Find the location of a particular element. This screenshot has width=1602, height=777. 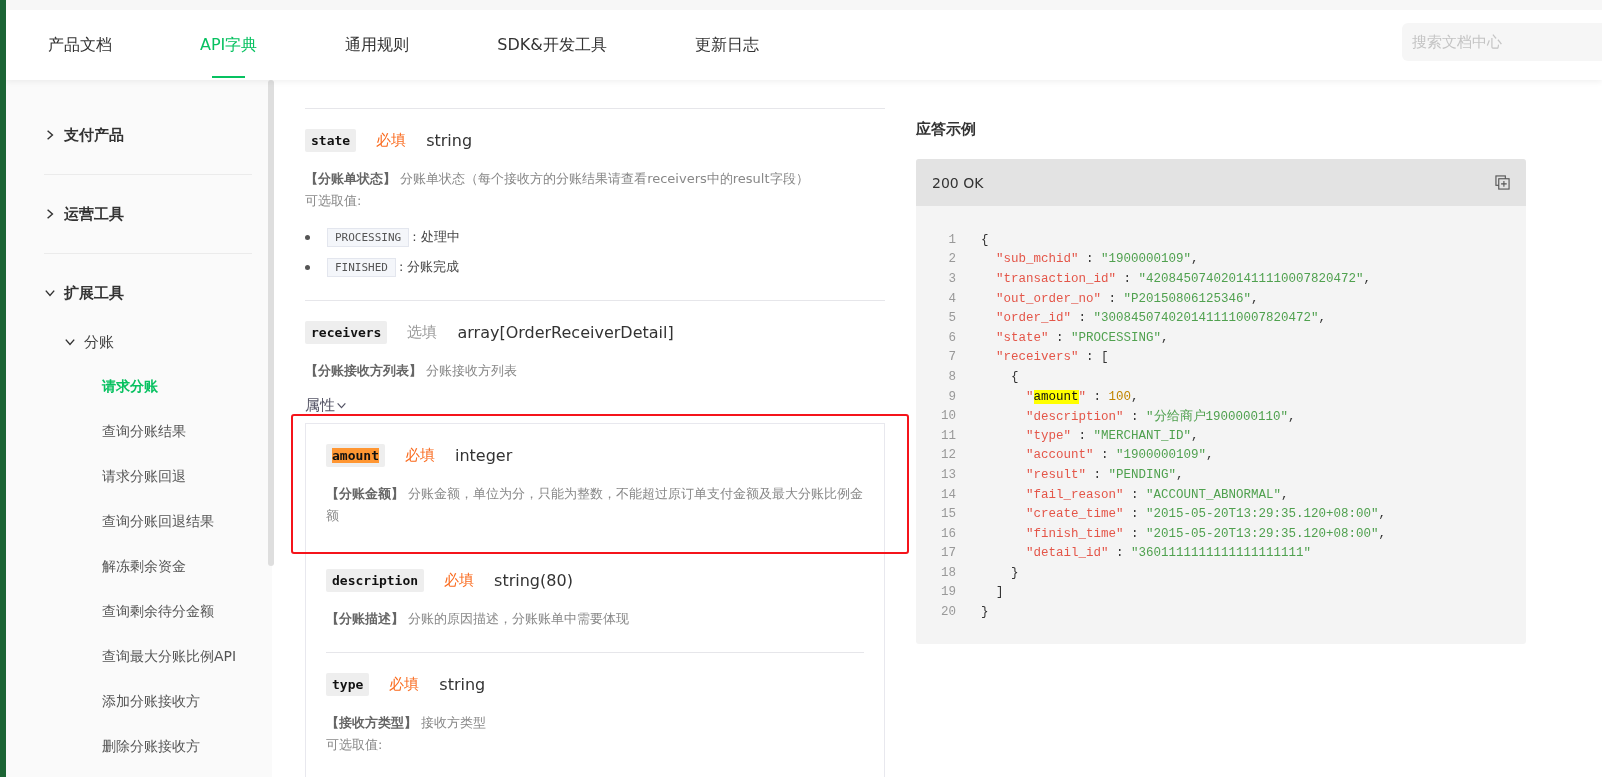

code-line: "sub_mchid" : "1900000109", is located at coordinates (1097, 259).